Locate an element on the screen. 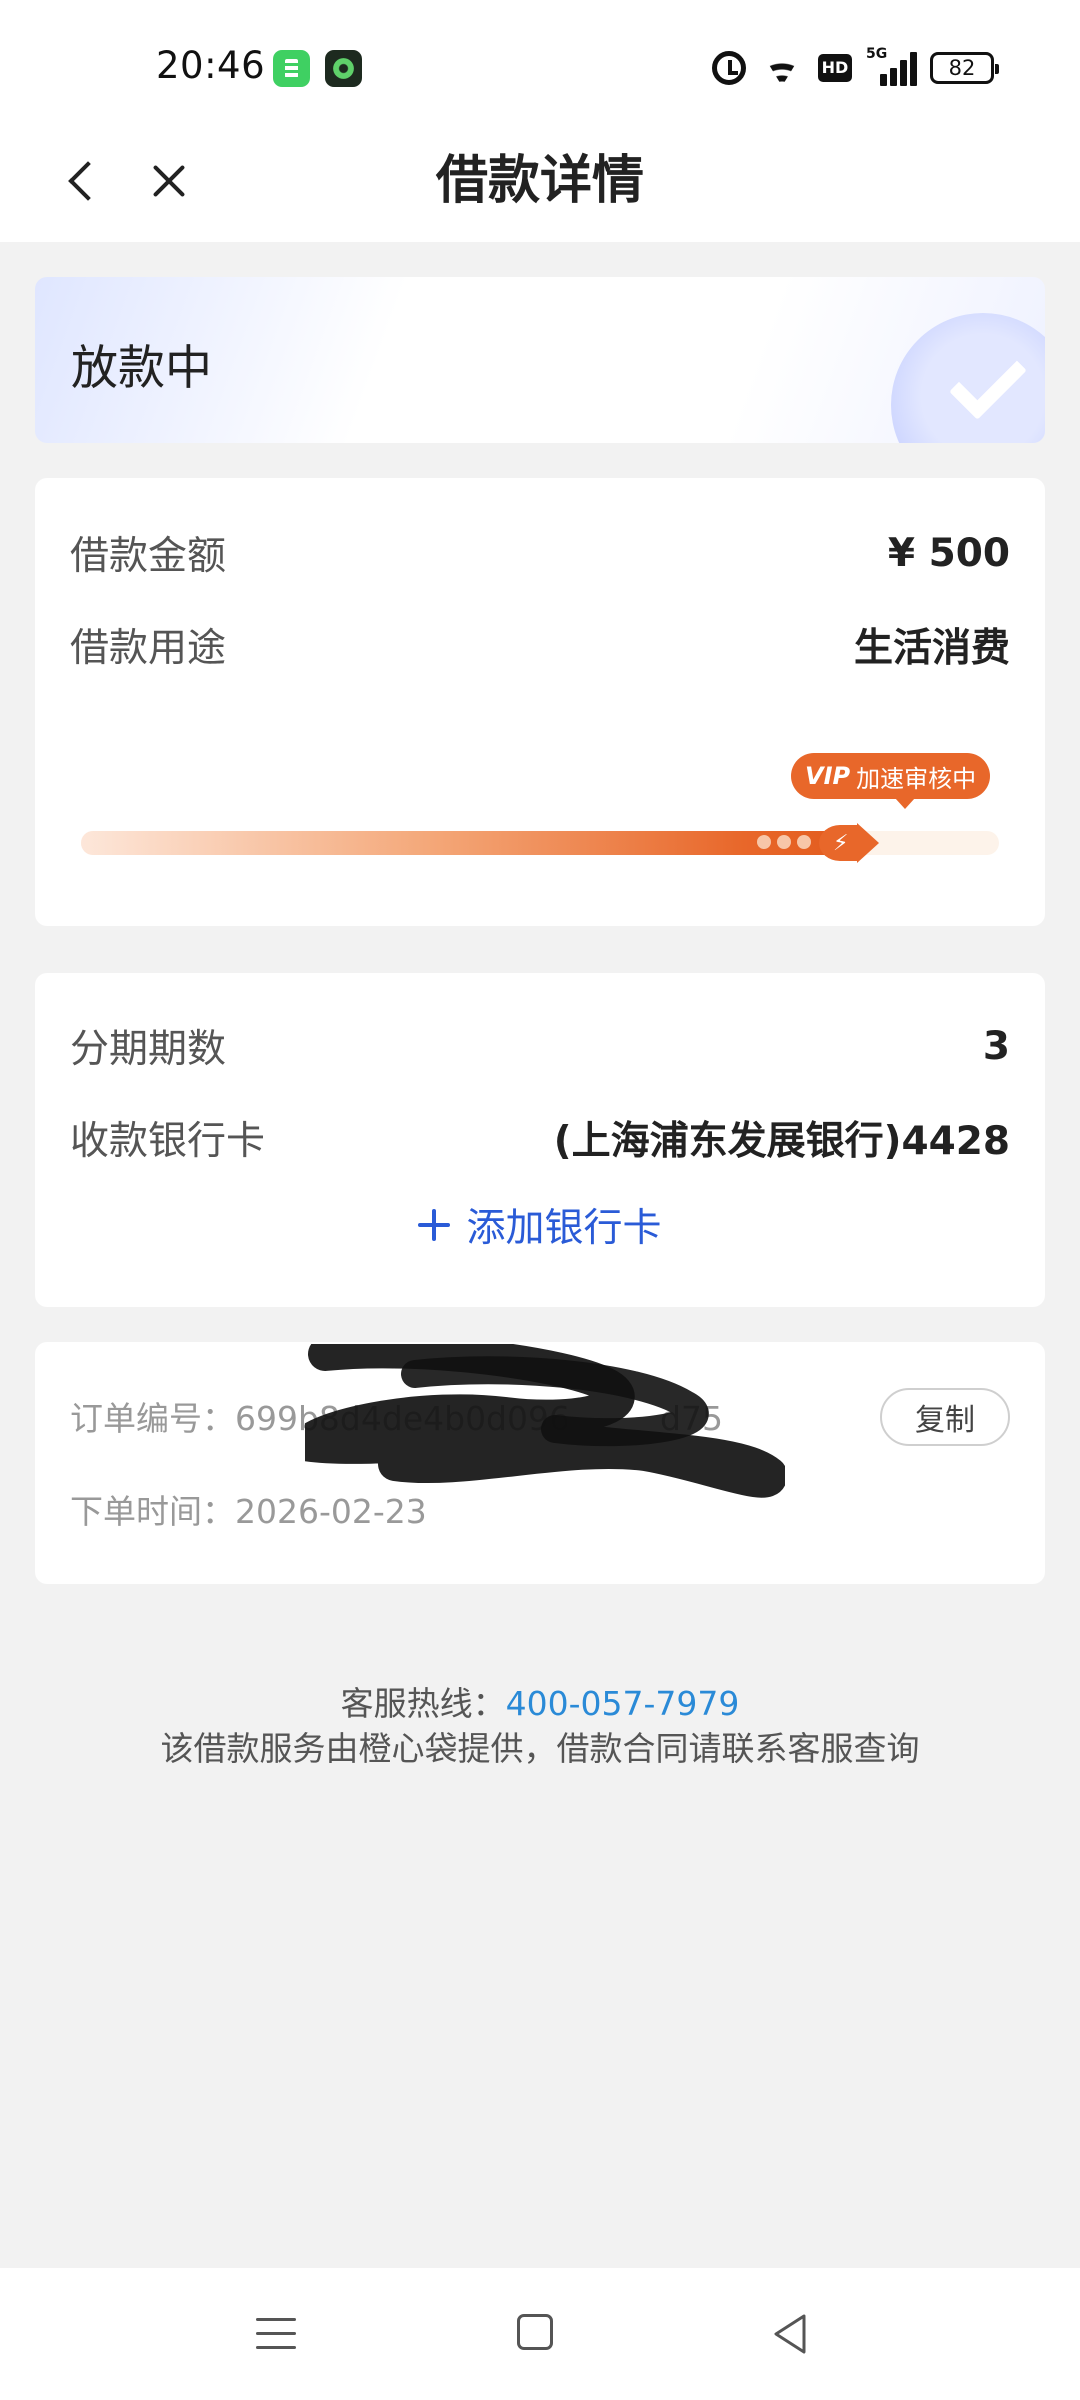 The width and height of the screenshot is (1080, 2400). loan-status-card: 放款中 is located at coordinates (540, 360).